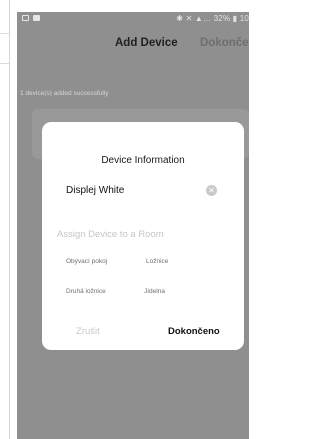  What do you see at coordinates (25, 18) in the screenshot?
I see `image-notification-icon` at bounding box center [25, 18].